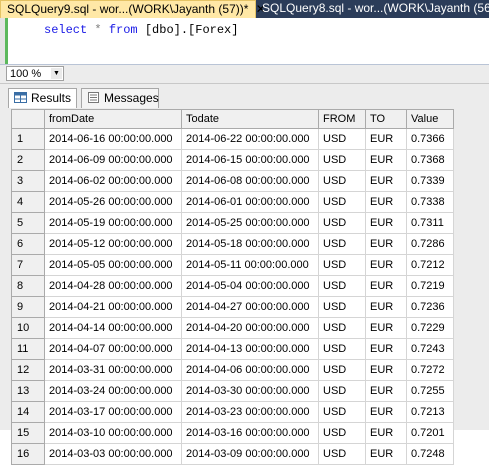  I want to click on cell-value: 0.7212, so click(430, 265).